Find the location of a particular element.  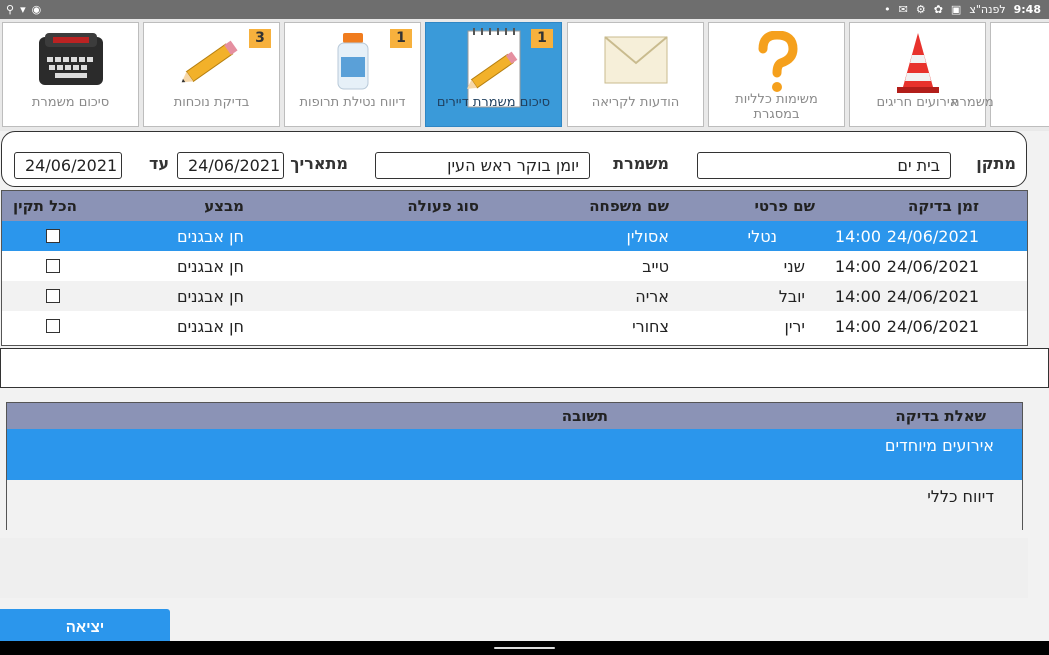

tile-label: בדיקת נוכחות is located at coordinates (211, 102).